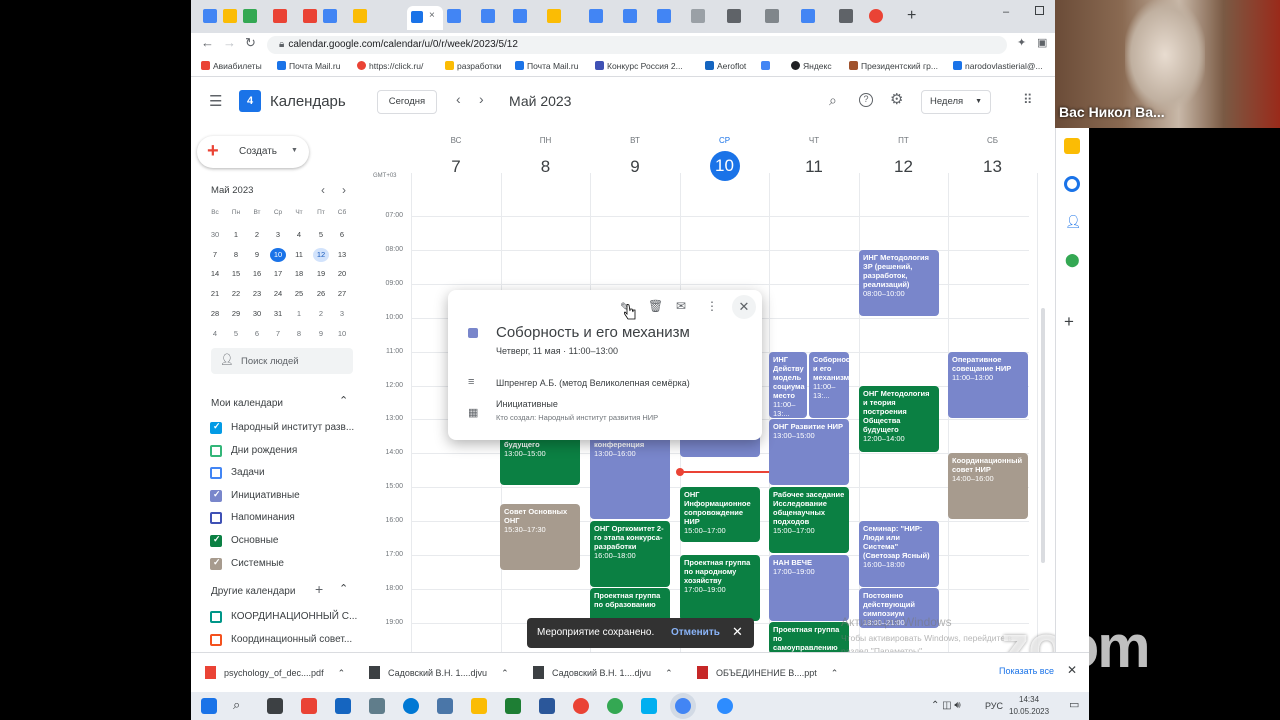 This screenshot has width=1280, height=720. Describe the element at coordinates (257, 274) in the screenshot. I see `mini-calendar-day: 16` at that location.